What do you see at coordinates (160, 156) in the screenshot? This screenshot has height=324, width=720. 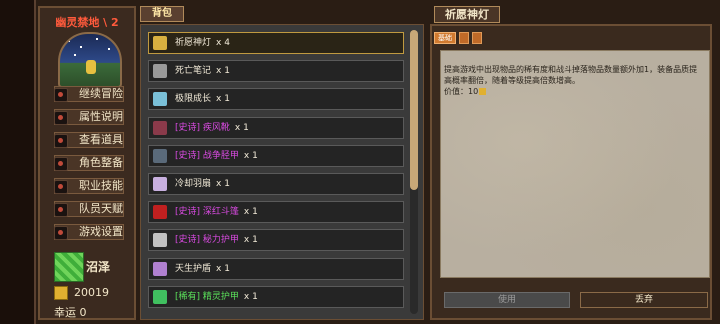 I see `greaves-icon` at bounding box center [160, 156].